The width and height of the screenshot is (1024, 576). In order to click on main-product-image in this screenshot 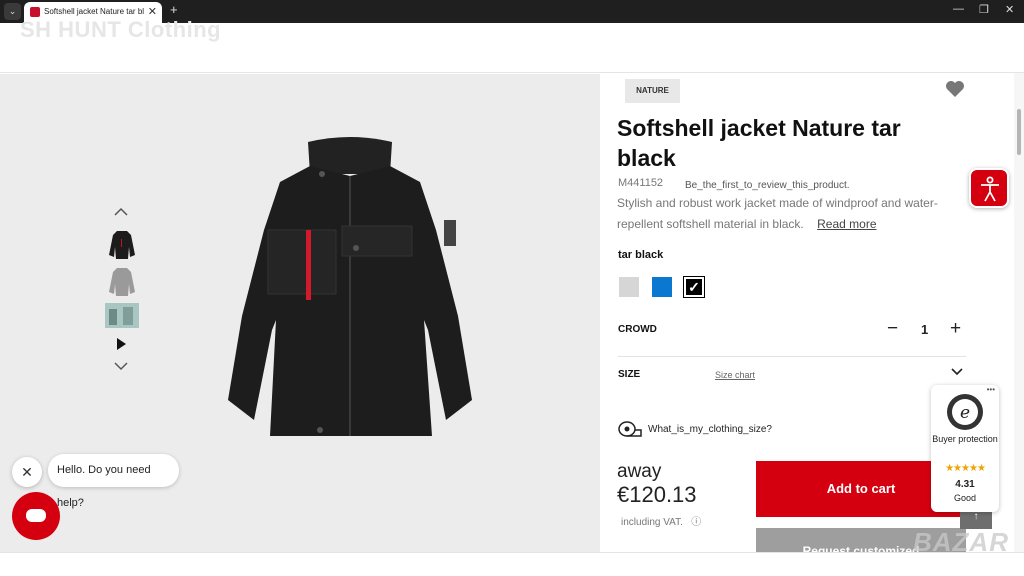, I will do `click(350, 290)`.